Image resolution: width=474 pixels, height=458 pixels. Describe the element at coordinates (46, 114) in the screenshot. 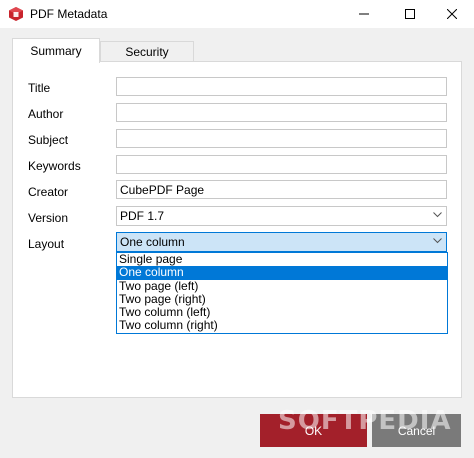

I see `author-label: Author` at that location.